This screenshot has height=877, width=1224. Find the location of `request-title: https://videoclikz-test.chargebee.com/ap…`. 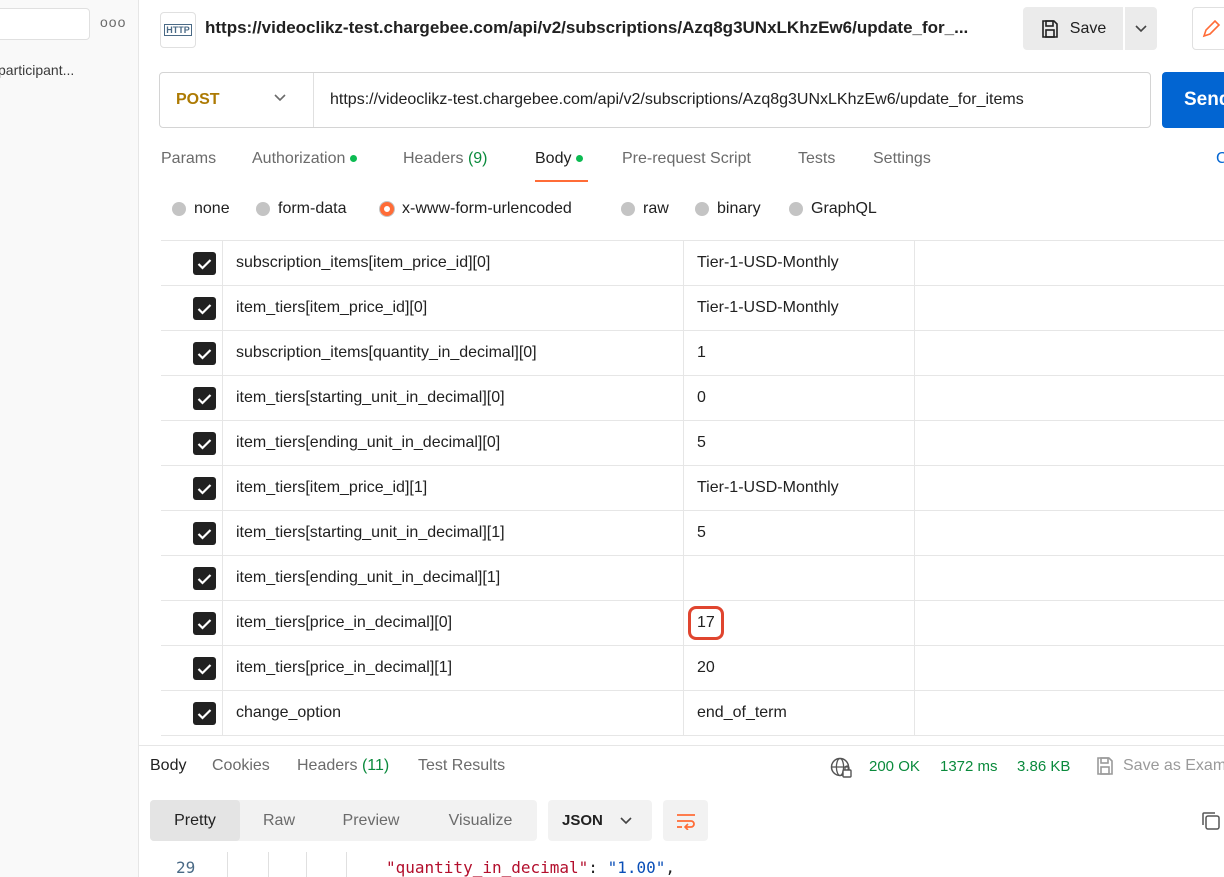

request-title: https://videoclikz-test.chargebee.com/ap… is located at coordinates (586, 28).